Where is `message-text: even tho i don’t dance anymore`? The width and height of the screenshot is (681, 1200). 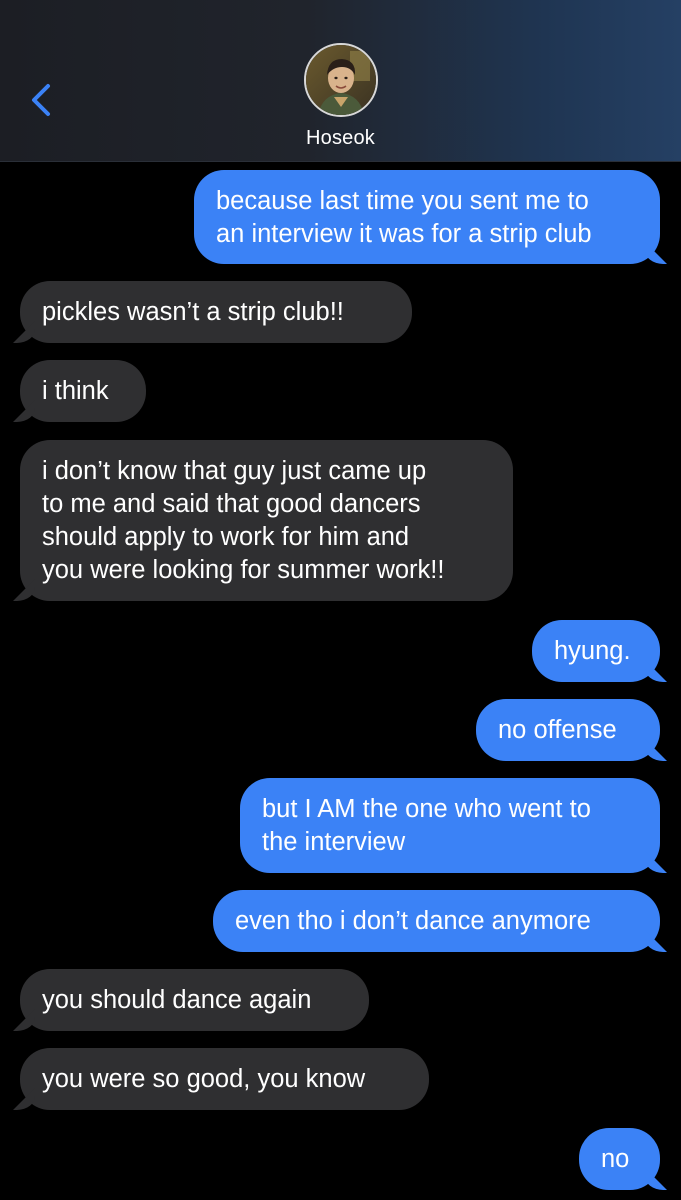
message-text: even tho i don’t dance anymore is located at coordinates (413, 921).